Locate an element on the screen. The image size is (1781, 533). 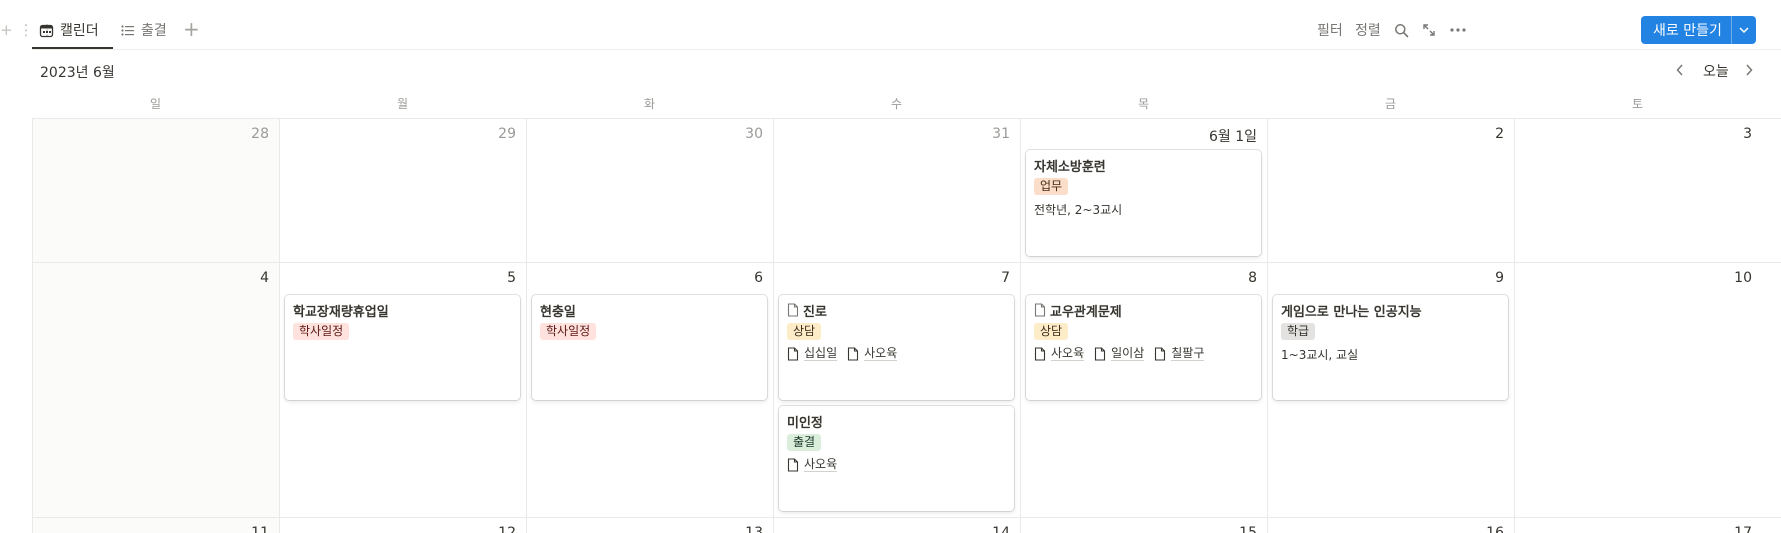
relation-link: 칠팔구 is located at coordinates (1179, 353).